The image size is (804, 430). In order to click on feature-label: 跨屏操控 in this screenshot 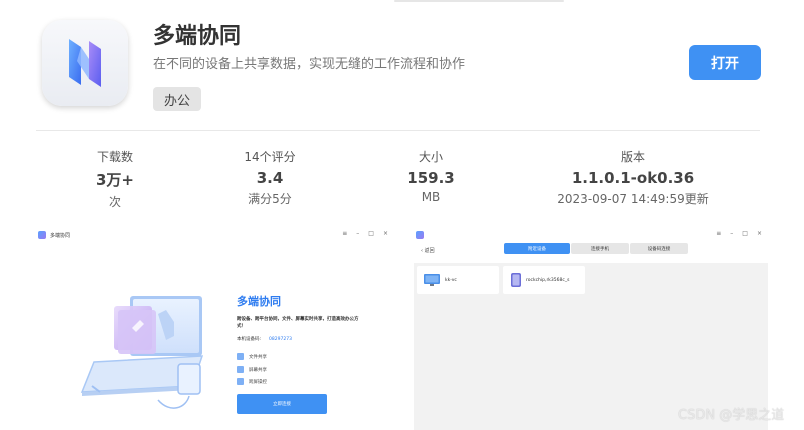, I will do `click(258, 382)`.